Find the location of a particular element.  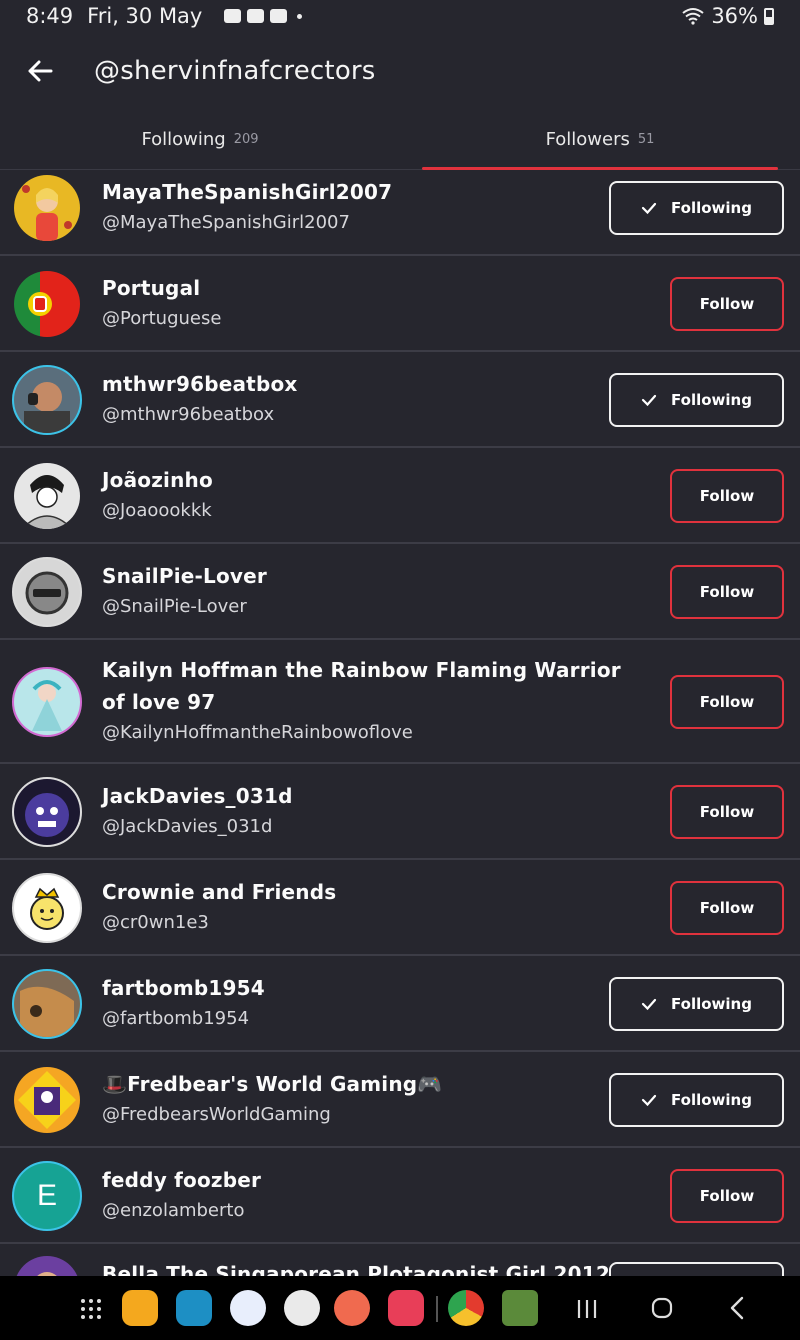

page-title: @shervinfnafcrectors is located at coordinates (235, 71).